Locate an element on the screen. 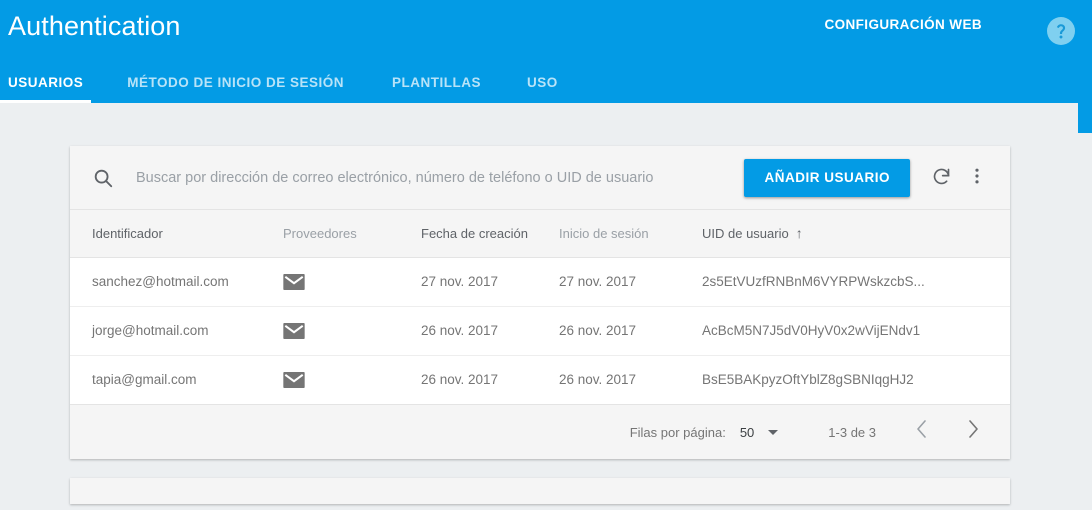 This screenshot has height=510, width=1092. tab-label: PLANTILLAS is located at coordinates (437, 82).